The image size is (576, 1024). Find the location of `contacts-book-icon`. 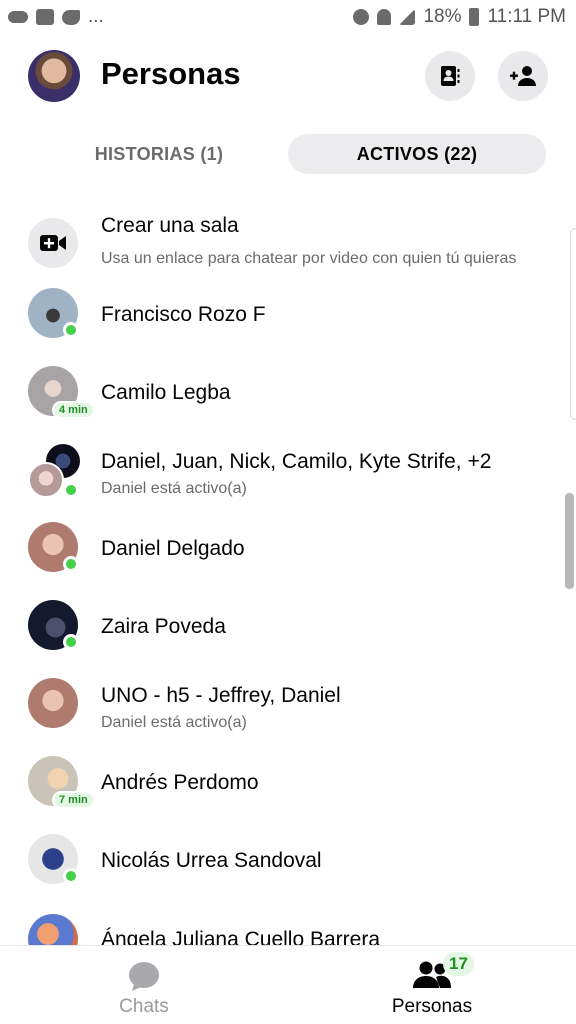

contacts-book-icon is located at coordinates (450, 76).